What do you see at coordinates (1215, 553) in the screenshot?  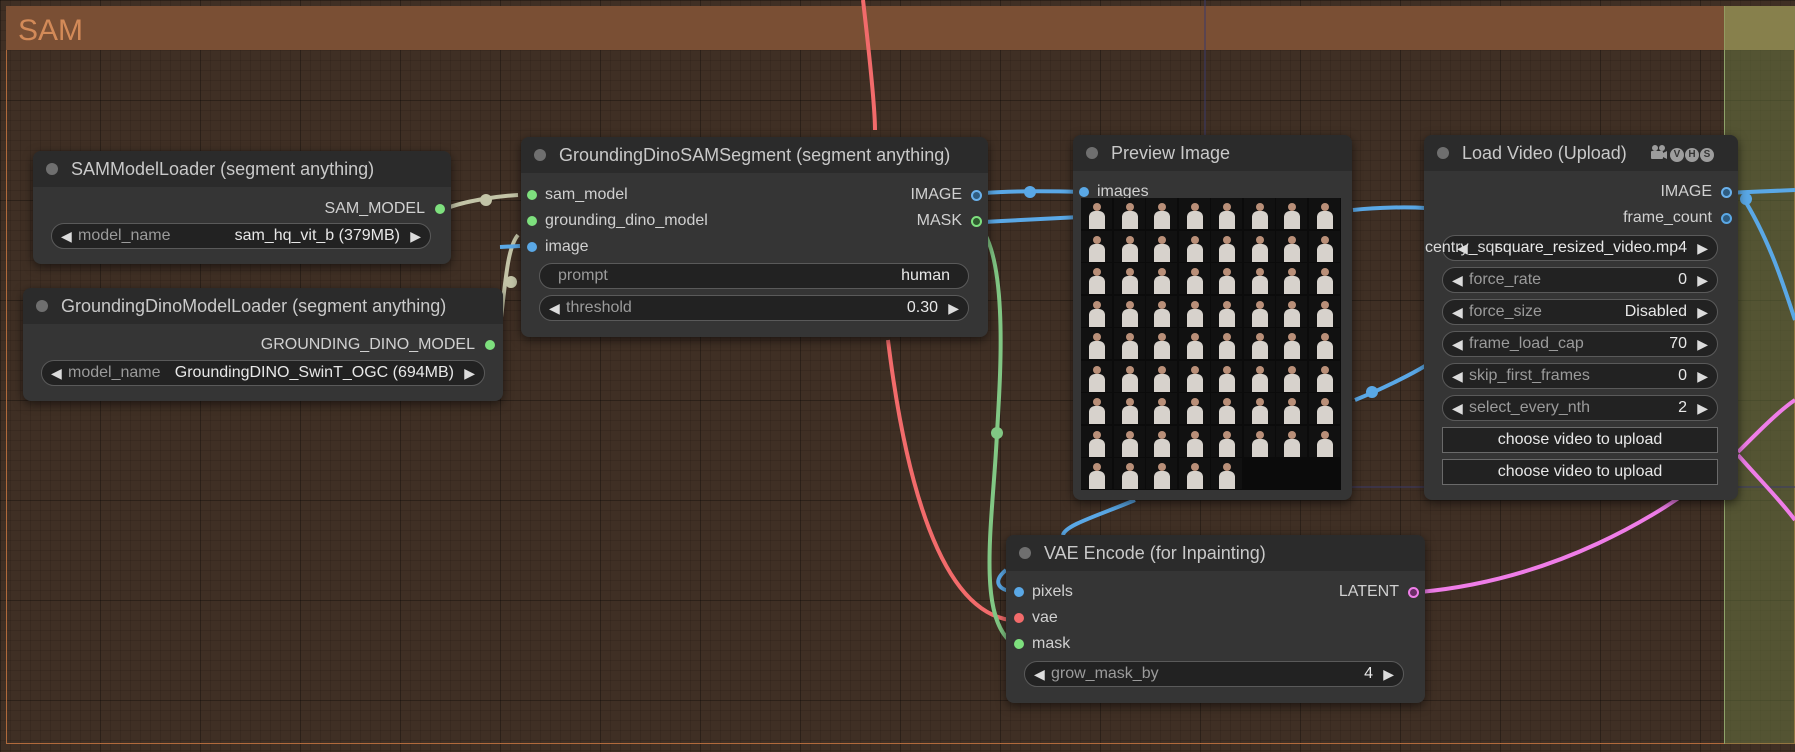 I see `node-title: VAE Encode (for Inpainting)` at bounding box center [1215, 553].